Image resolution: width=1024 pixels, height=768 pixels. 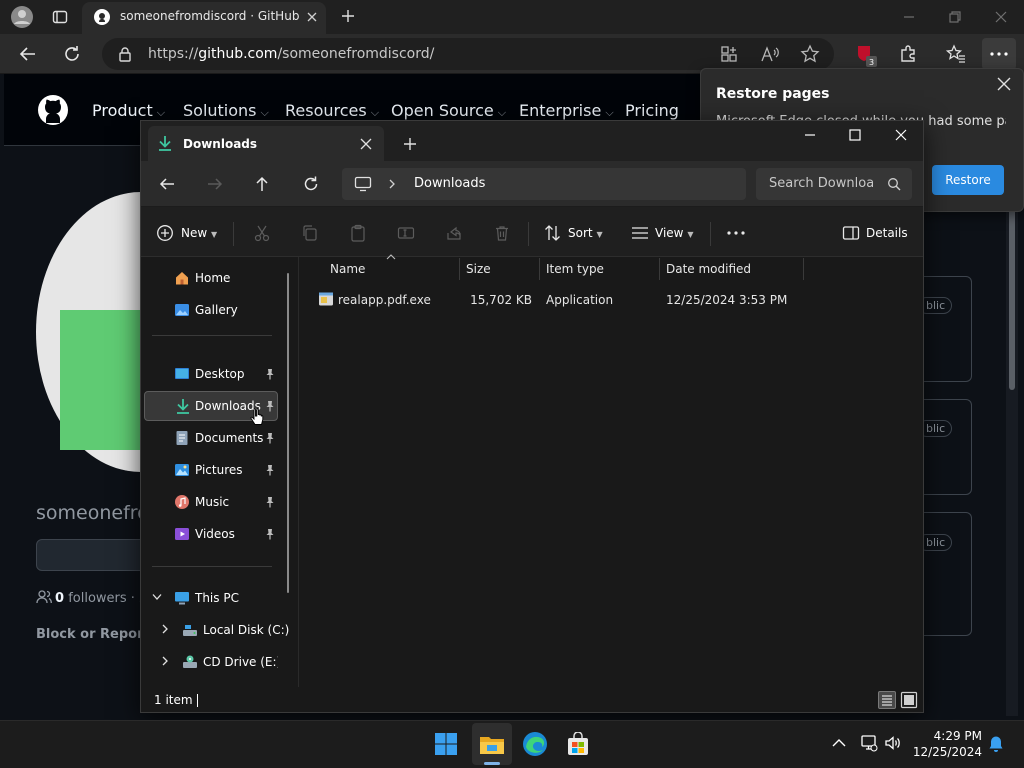 What do you see at coordinates (544, 184) in the screenshot?
I see `explorer-address-bar` at bounding box center [544, 184].